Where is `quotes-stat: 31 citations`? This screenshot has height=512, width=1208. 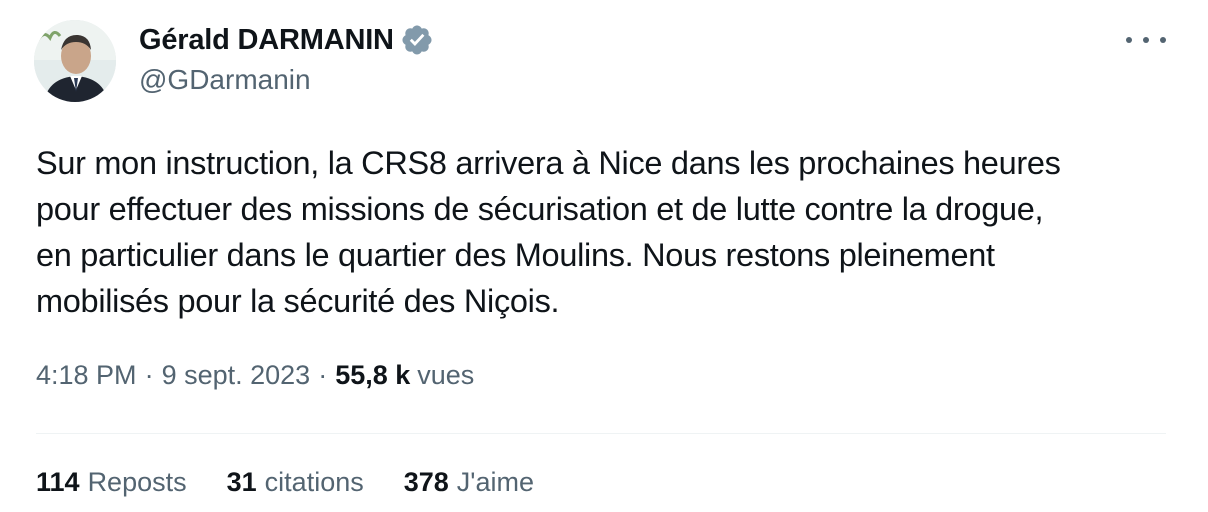
quotes-stat: 31 citations is located at coordinates (295, 482).